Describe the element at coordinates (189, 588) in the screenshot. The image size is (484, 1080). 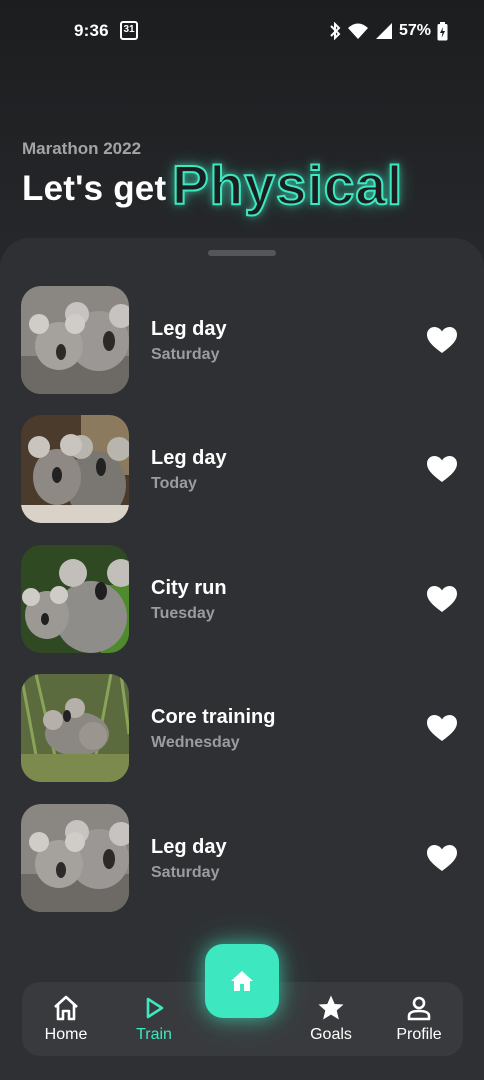
I see `workout-title: City run` at that location.